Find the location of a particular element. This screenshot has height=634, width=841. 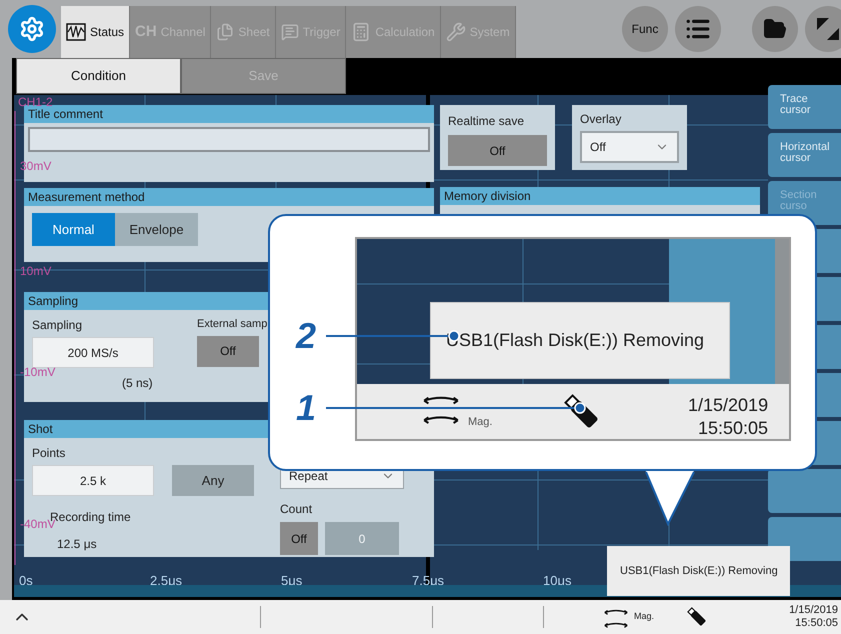

inset-time: 15:50:05 is located at coordinates (733, 428).